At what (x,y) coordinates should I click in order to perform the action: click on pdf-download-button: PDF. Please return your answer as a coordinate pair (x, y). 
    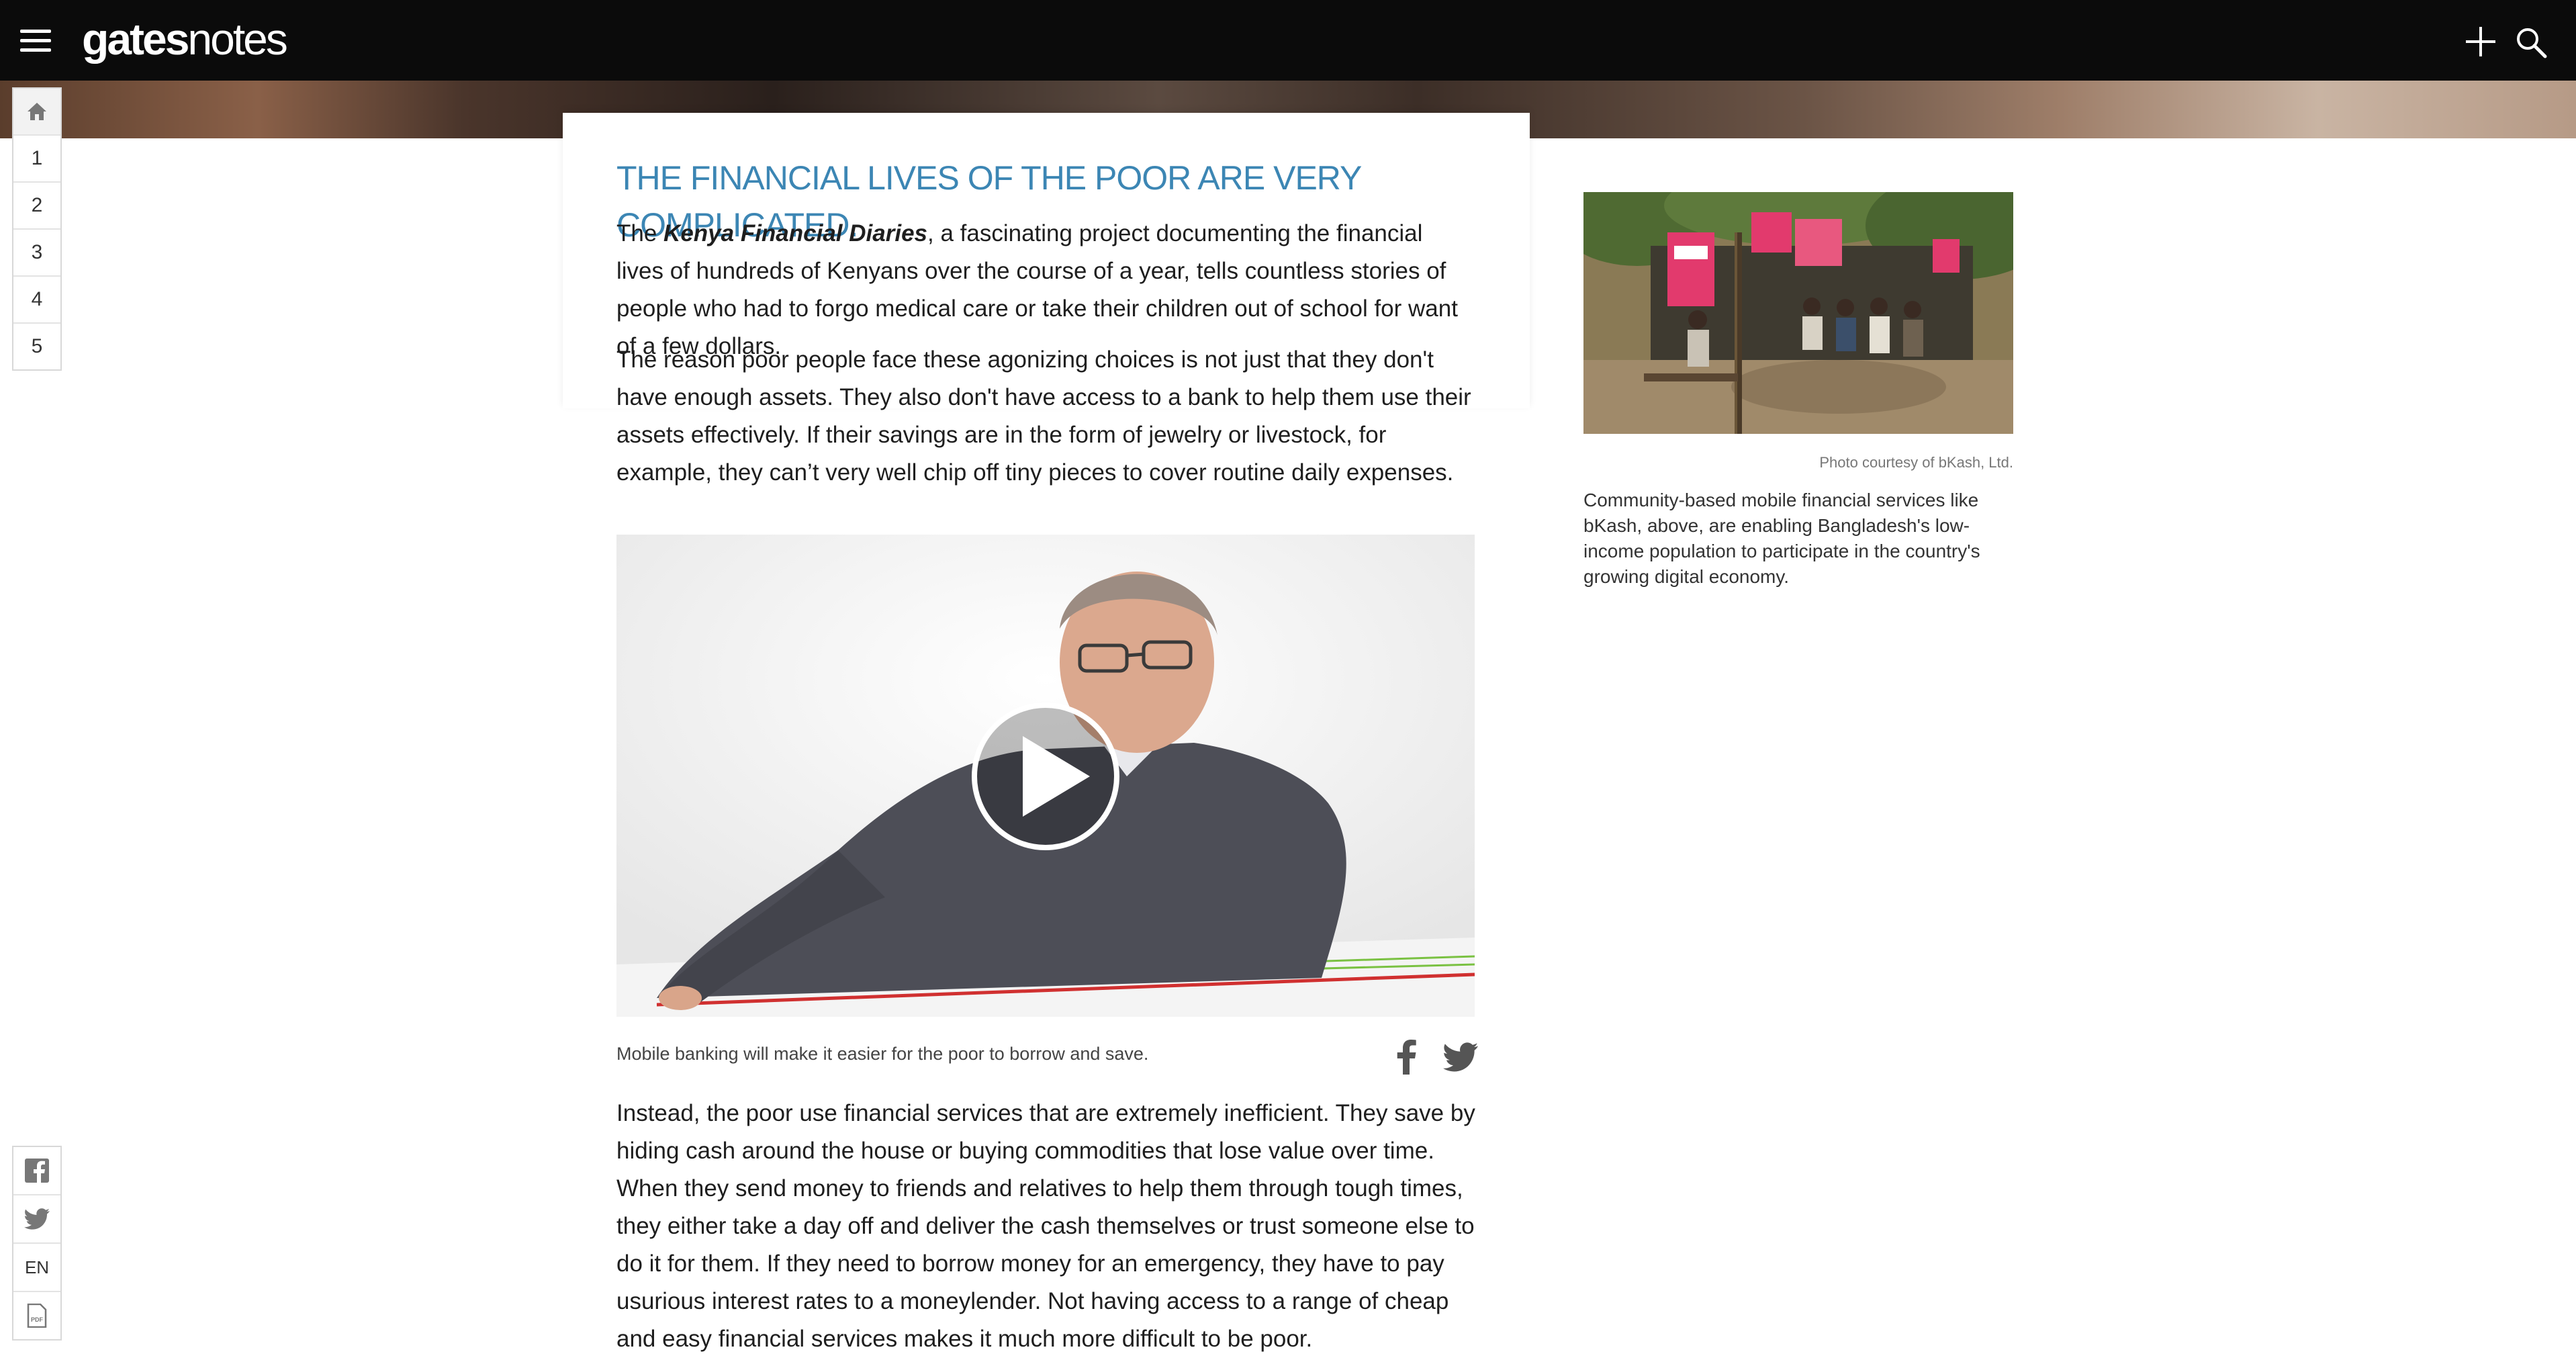
    Looking at the image, I should click on (36, 1315).